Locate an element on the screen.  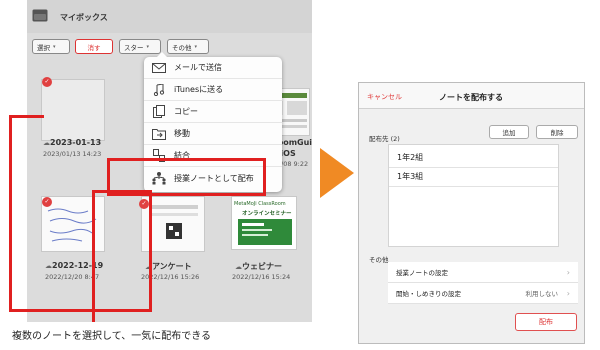
highlight-selection-bottom is located at coordinates (80, 310).